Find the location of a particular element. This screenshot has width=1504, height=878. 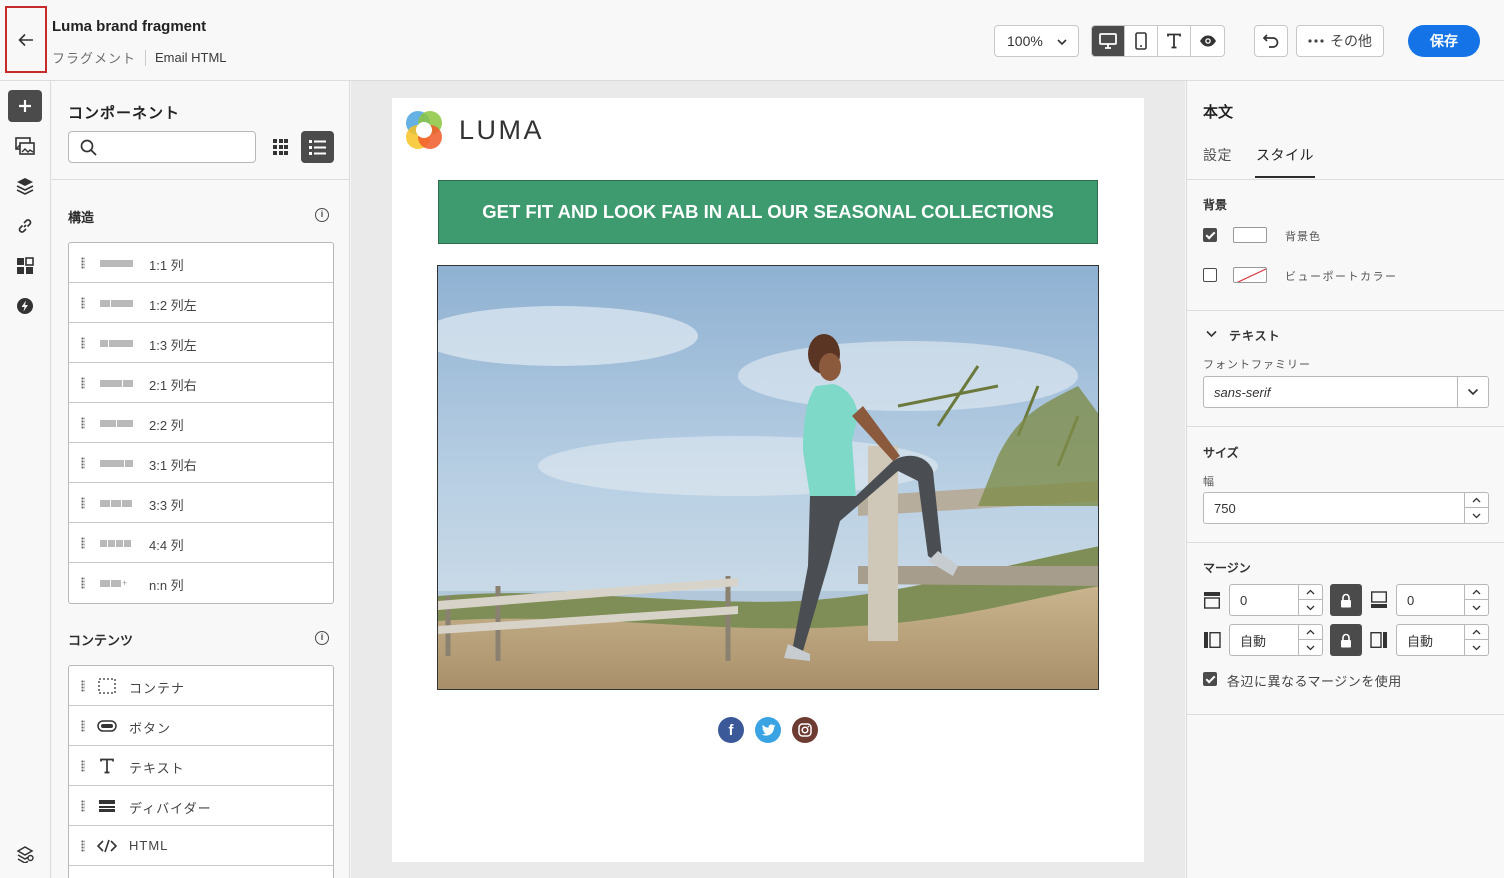

luma-logo: LUMA is located at coordinates (473, 130).